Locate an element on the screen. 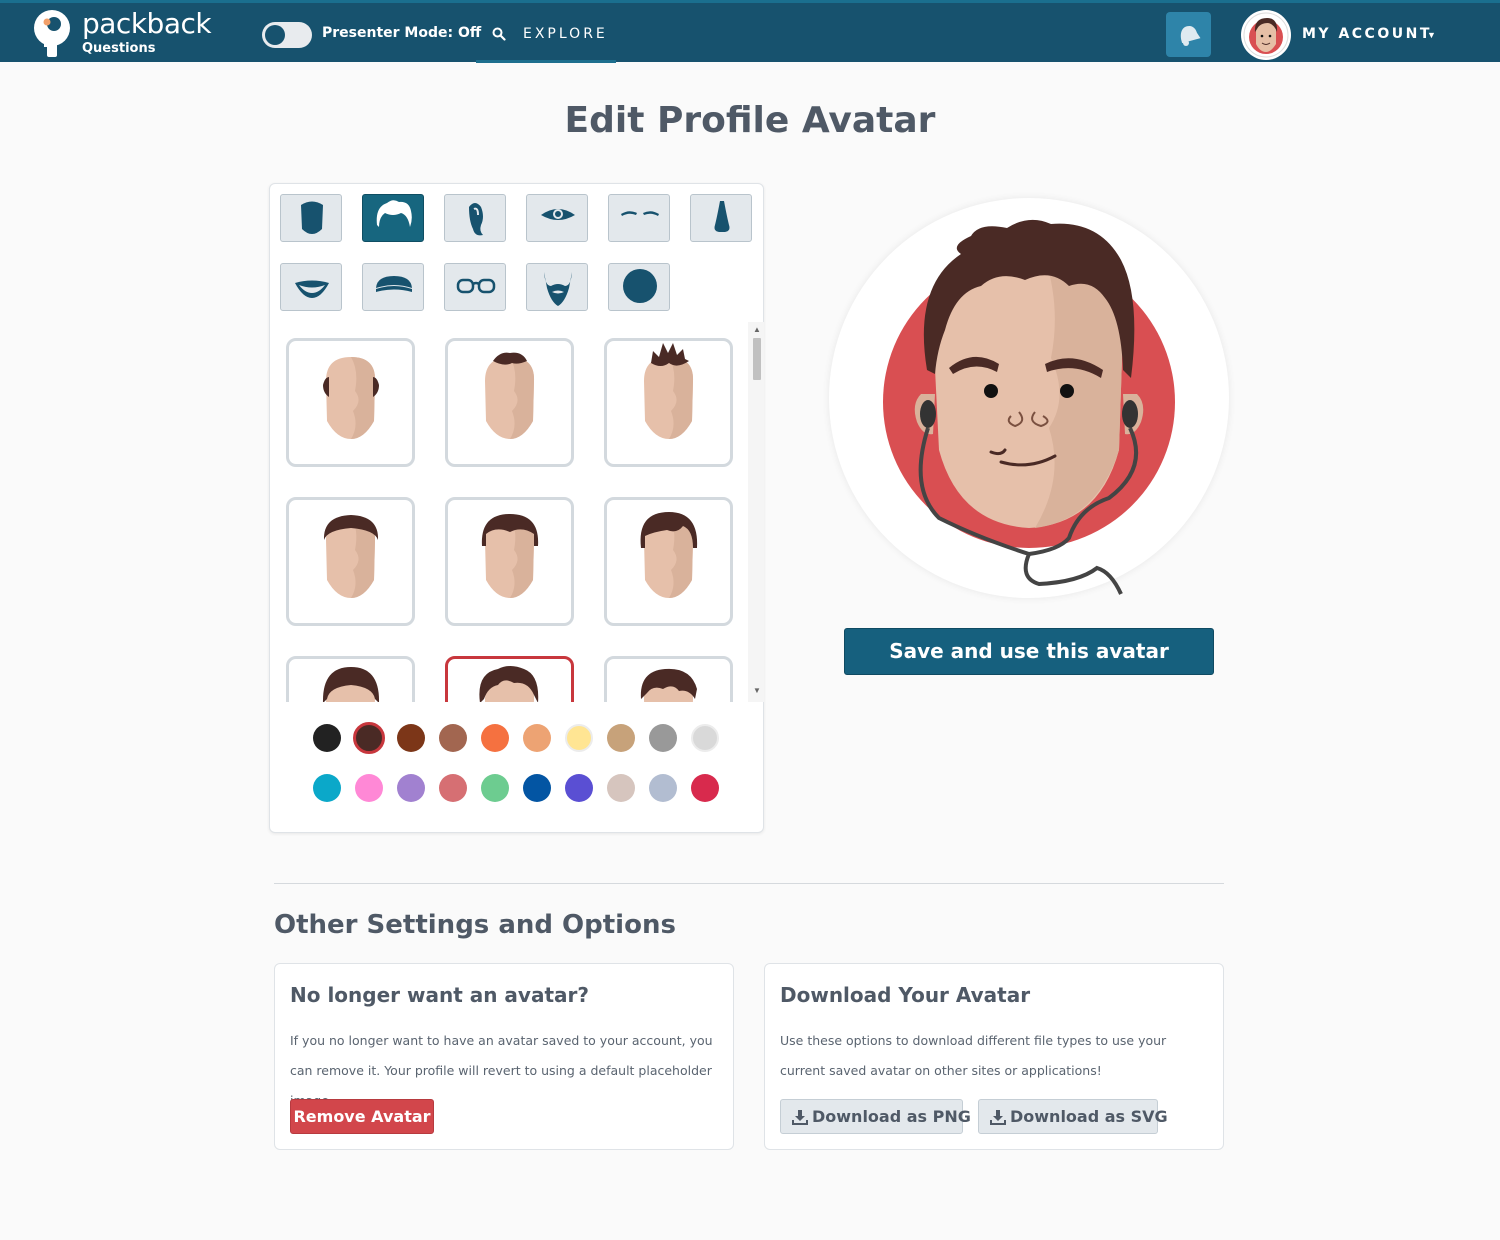 This screenshot has width=1500, height=1240. hair-option-top-tuft is located at coordinates (509, 402).